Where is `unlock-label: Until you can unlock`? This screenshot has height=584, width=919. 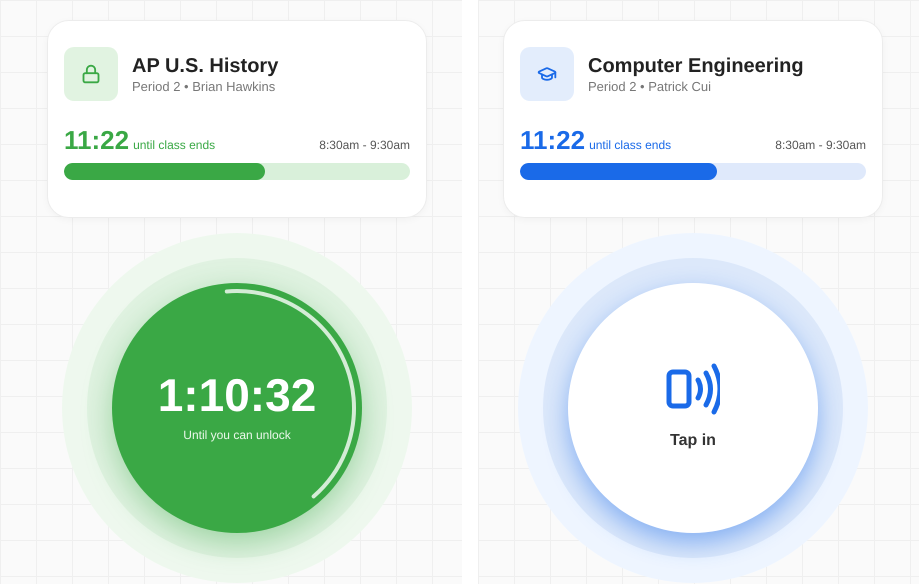
unlock-label: Until you can unlock is located at coordinates (237, 435).